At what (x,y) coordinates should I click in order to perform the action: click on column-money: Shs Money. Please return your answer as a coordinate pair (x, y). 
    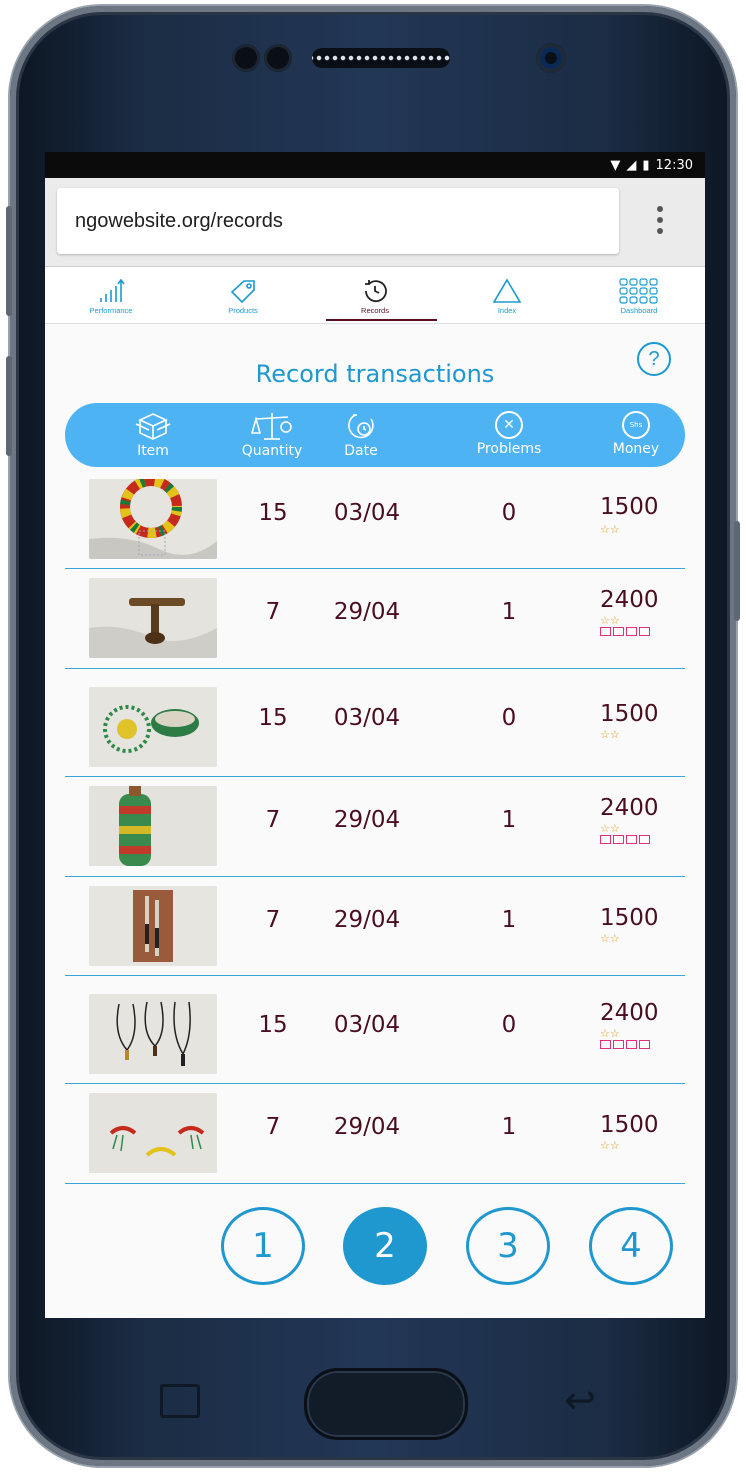
    Looking at the image, I should click on (636, 434).